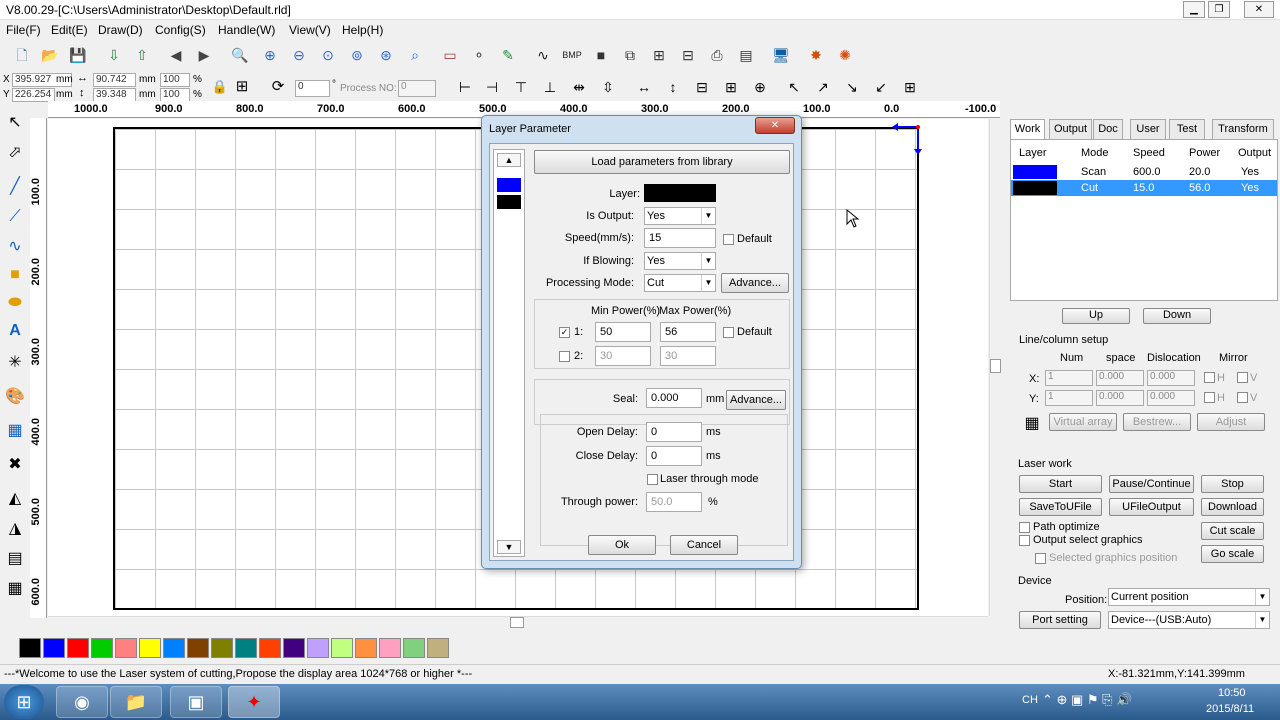 This screenshot has height=720, width=1280. I want to click on curve-tool-icon: ∿, so click(15, 247).